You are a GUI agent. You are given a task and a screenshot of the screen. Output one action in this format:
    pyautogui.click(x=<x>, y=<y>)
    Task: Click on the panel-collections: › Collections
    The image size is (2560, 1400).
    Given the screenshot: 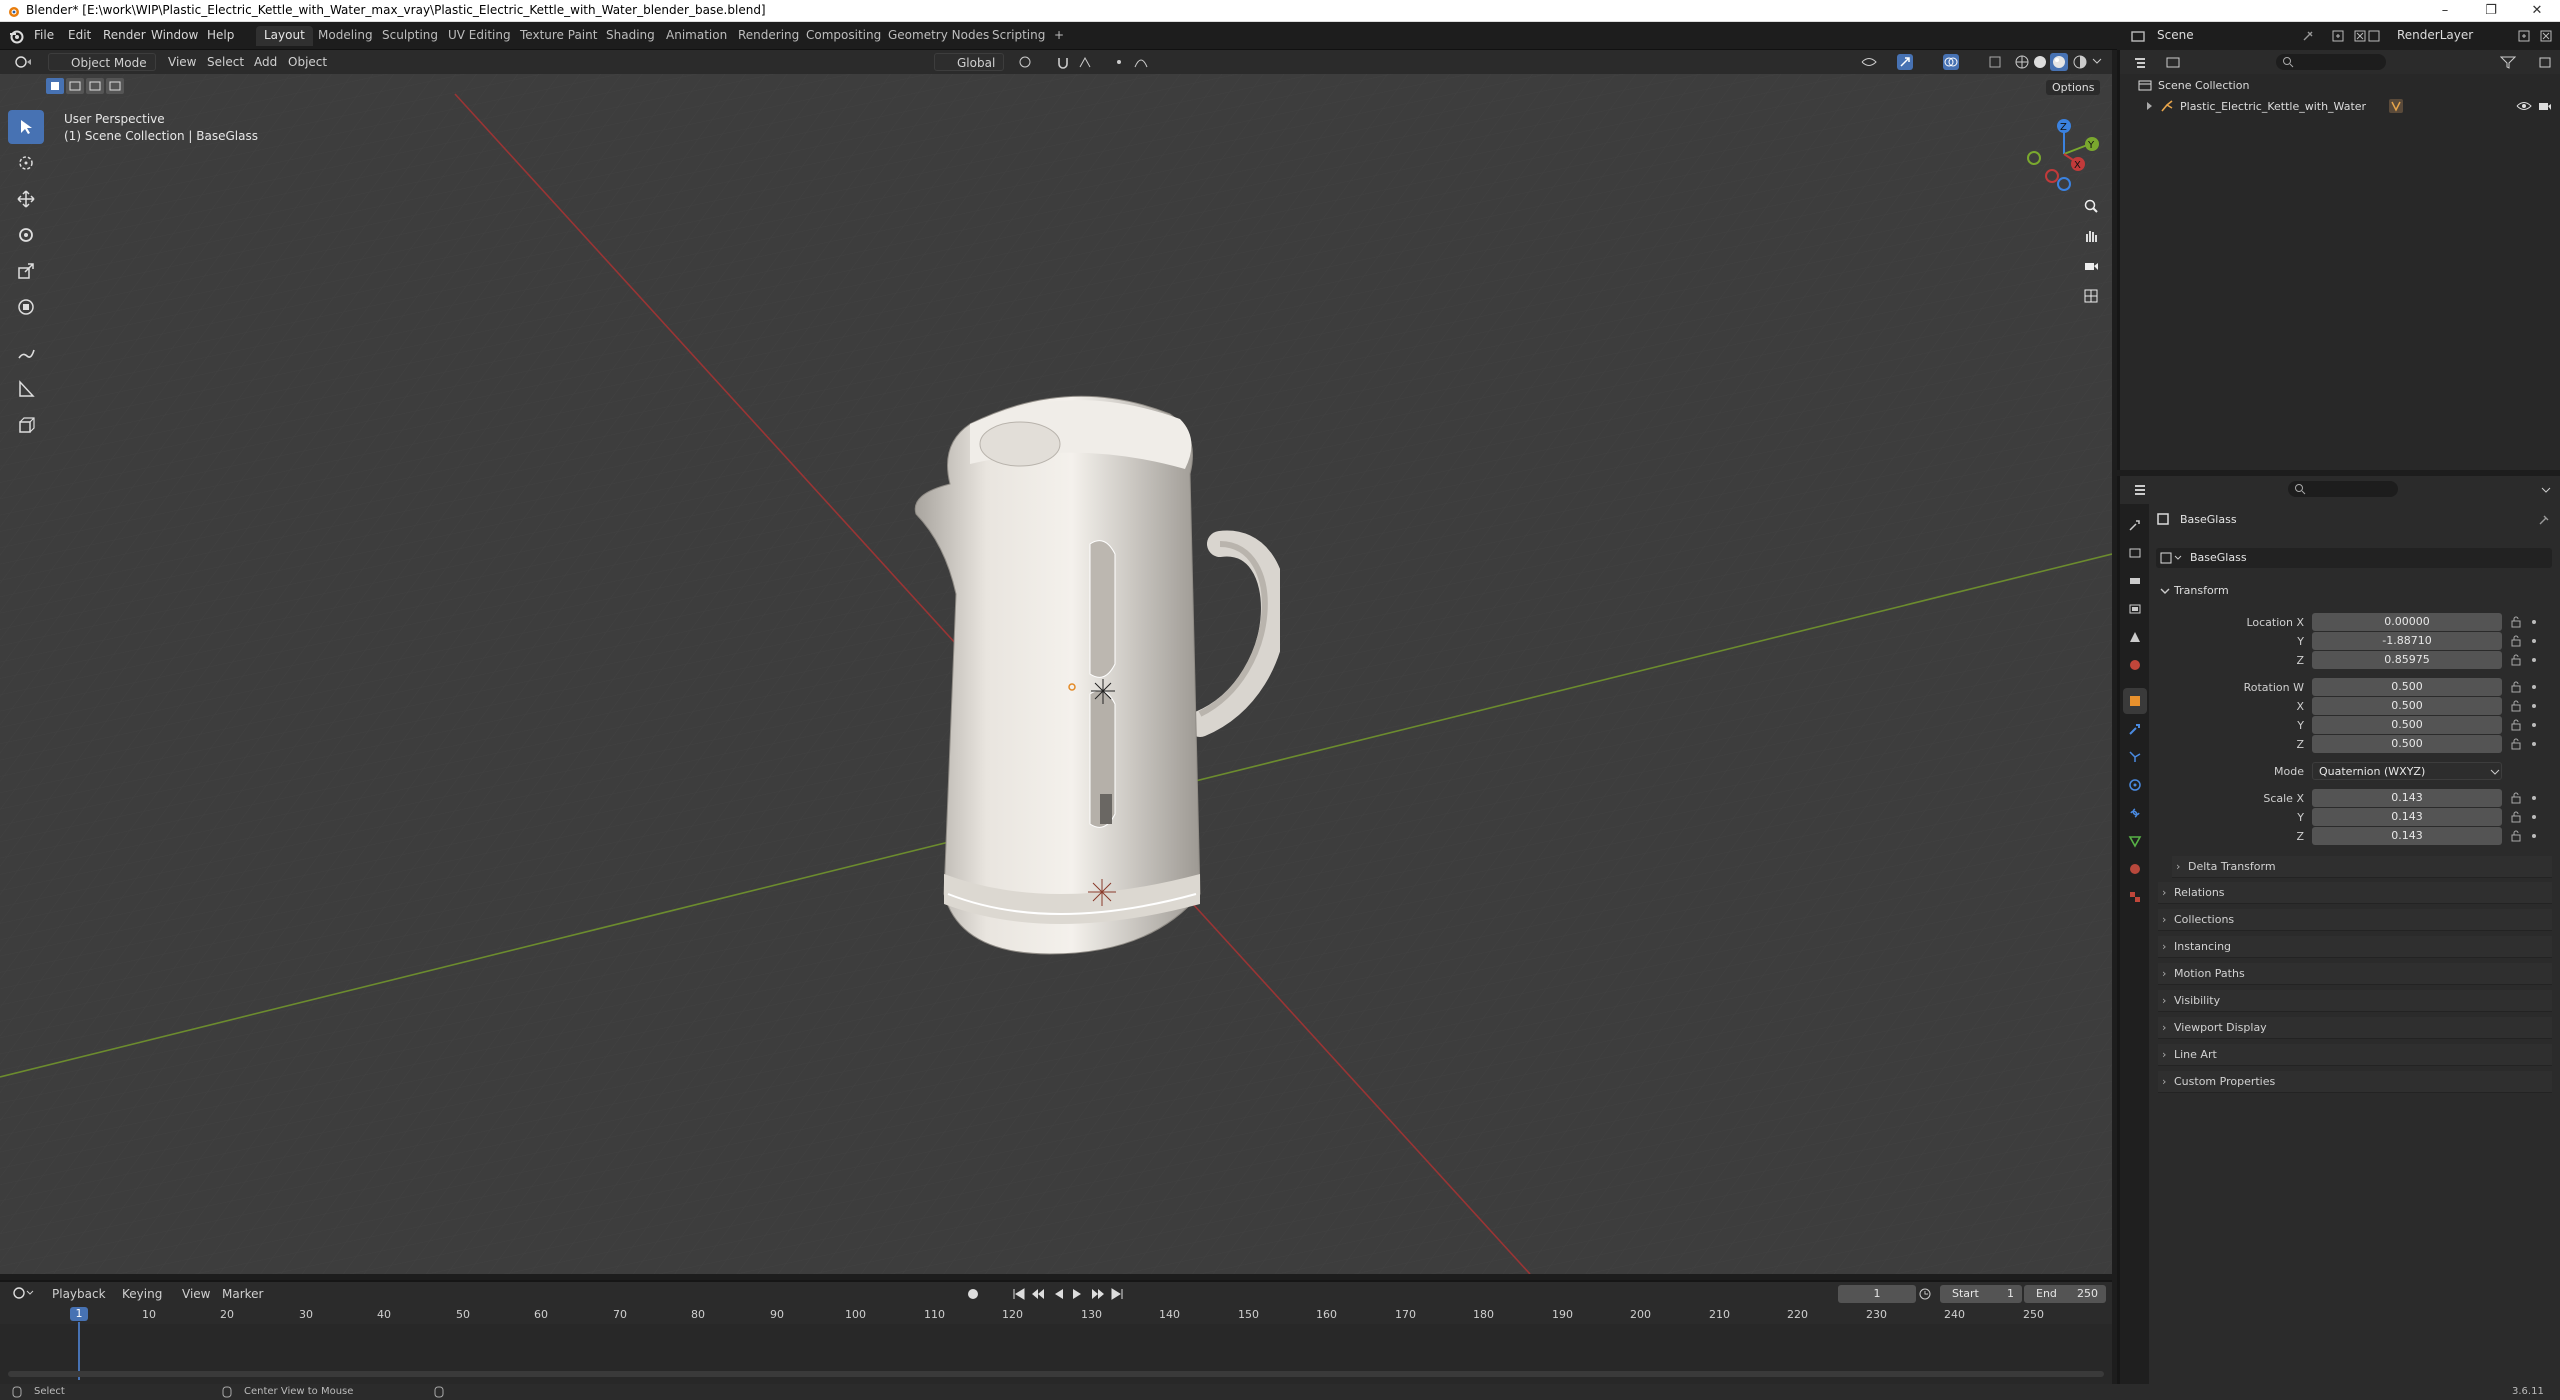 What is the action you would take?
    pyautogui.click(x=2355, y=920)
    